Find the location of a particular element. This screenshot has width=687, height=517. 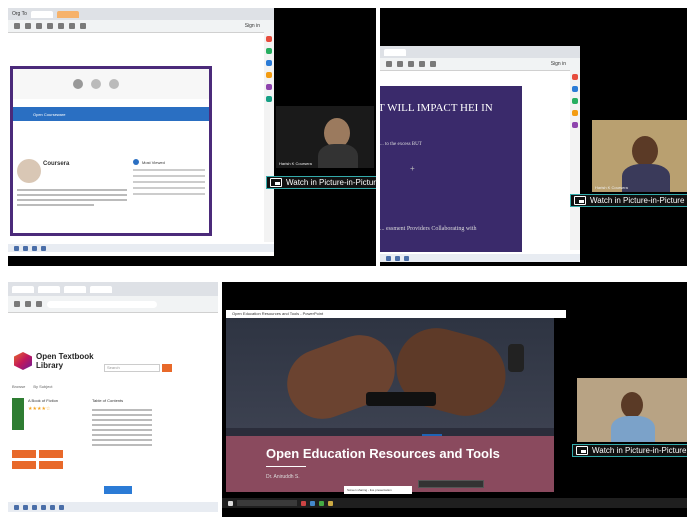

banner-text: Open Courseware is located at coordinates (49, 114).